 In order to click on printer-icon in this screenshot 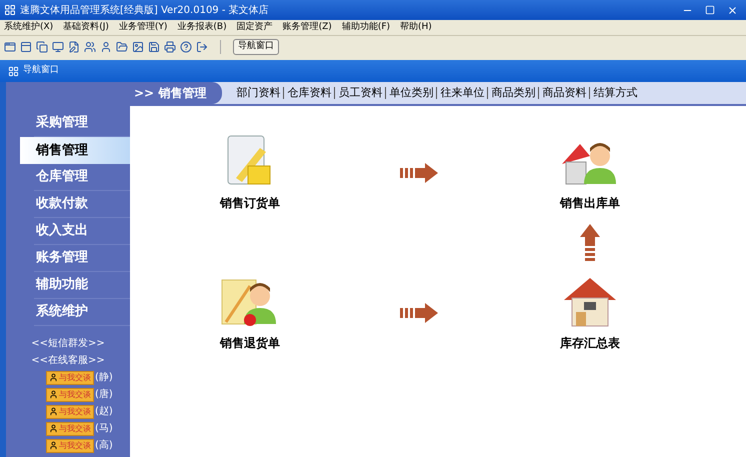, I will do `click(170, 47)`.